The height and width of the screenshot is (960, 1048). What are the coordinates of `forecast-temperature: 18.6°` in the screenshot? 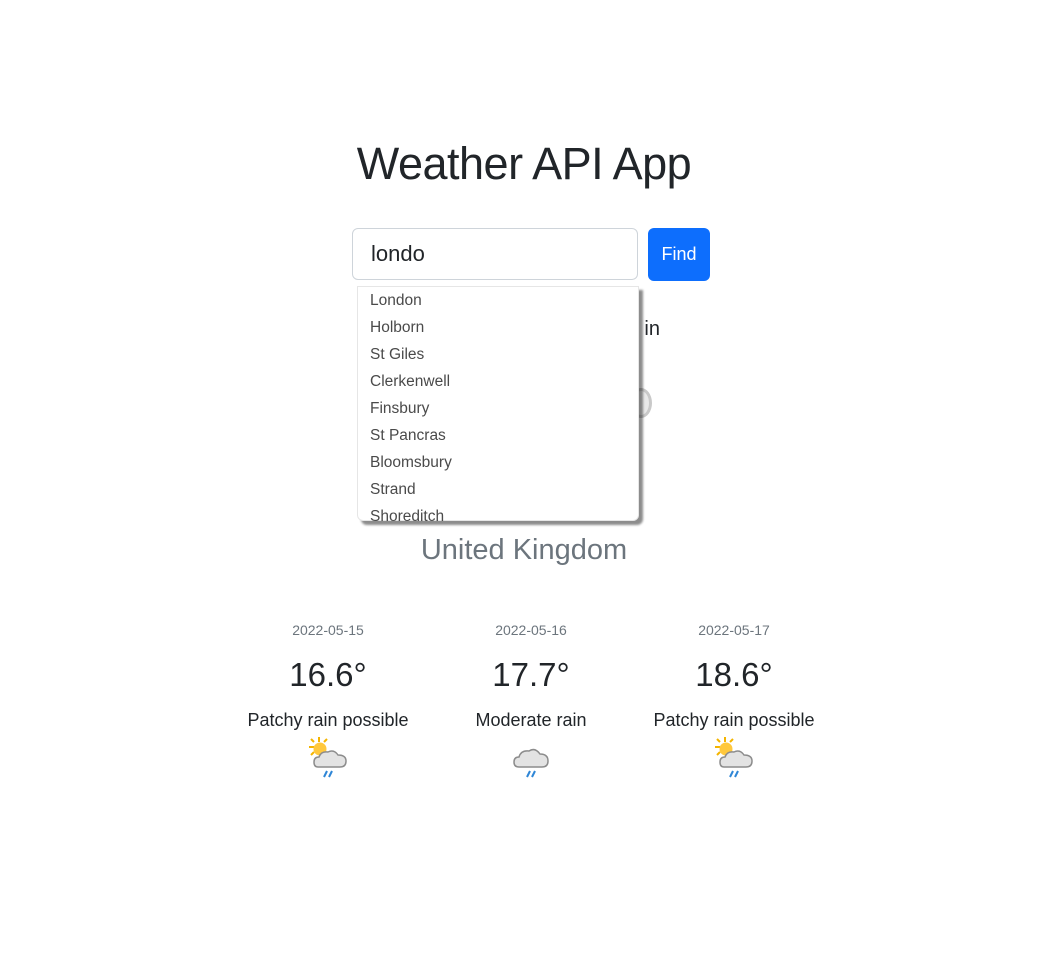 It's located at (734, 674).